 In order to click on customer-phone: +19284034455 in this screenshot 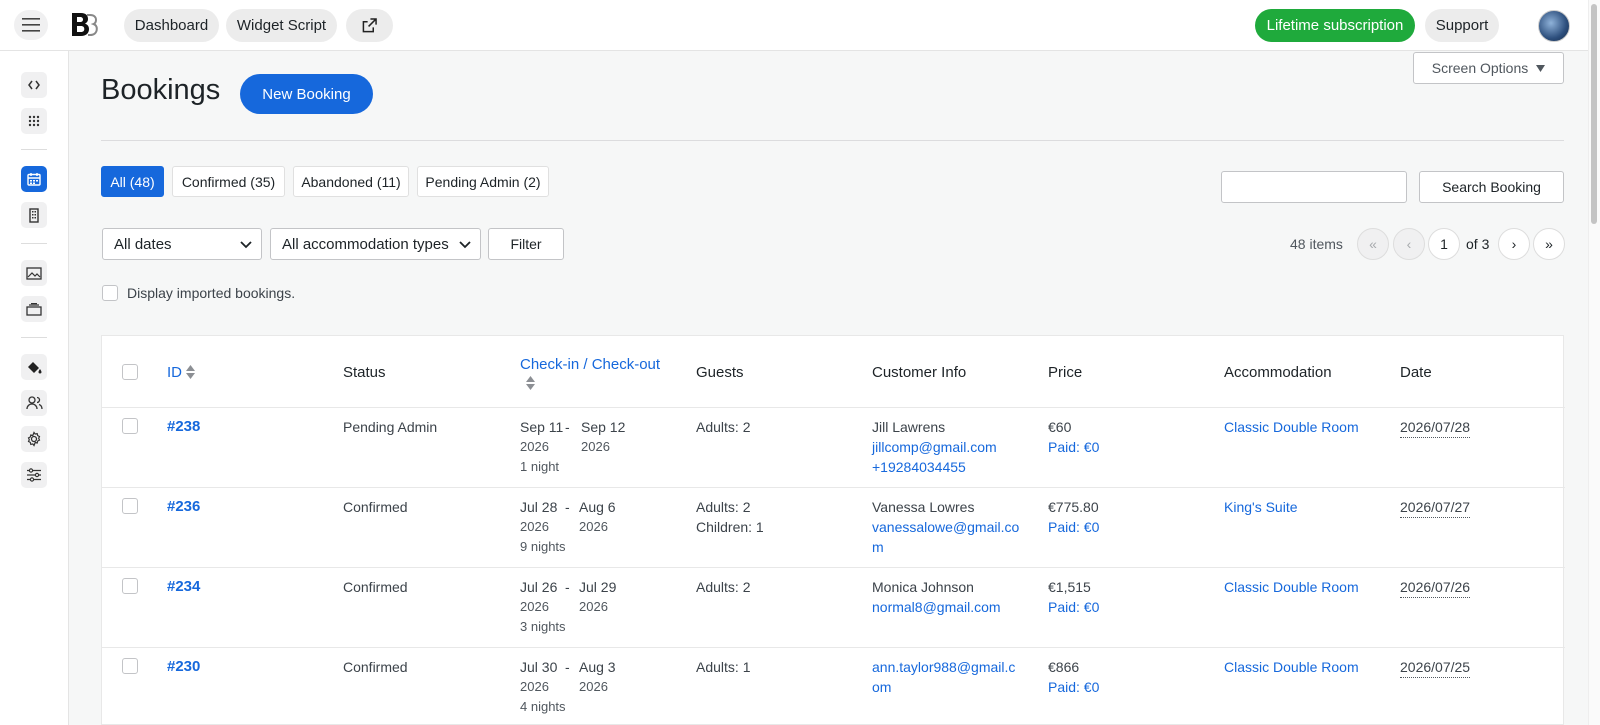, I will do `click(919, 467)`.